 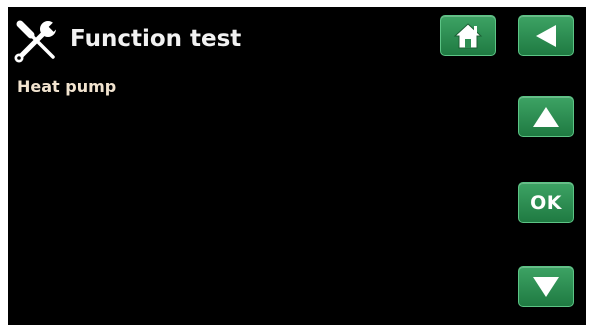 I want to click on ok-button: OK, so click(x=546, y=202).